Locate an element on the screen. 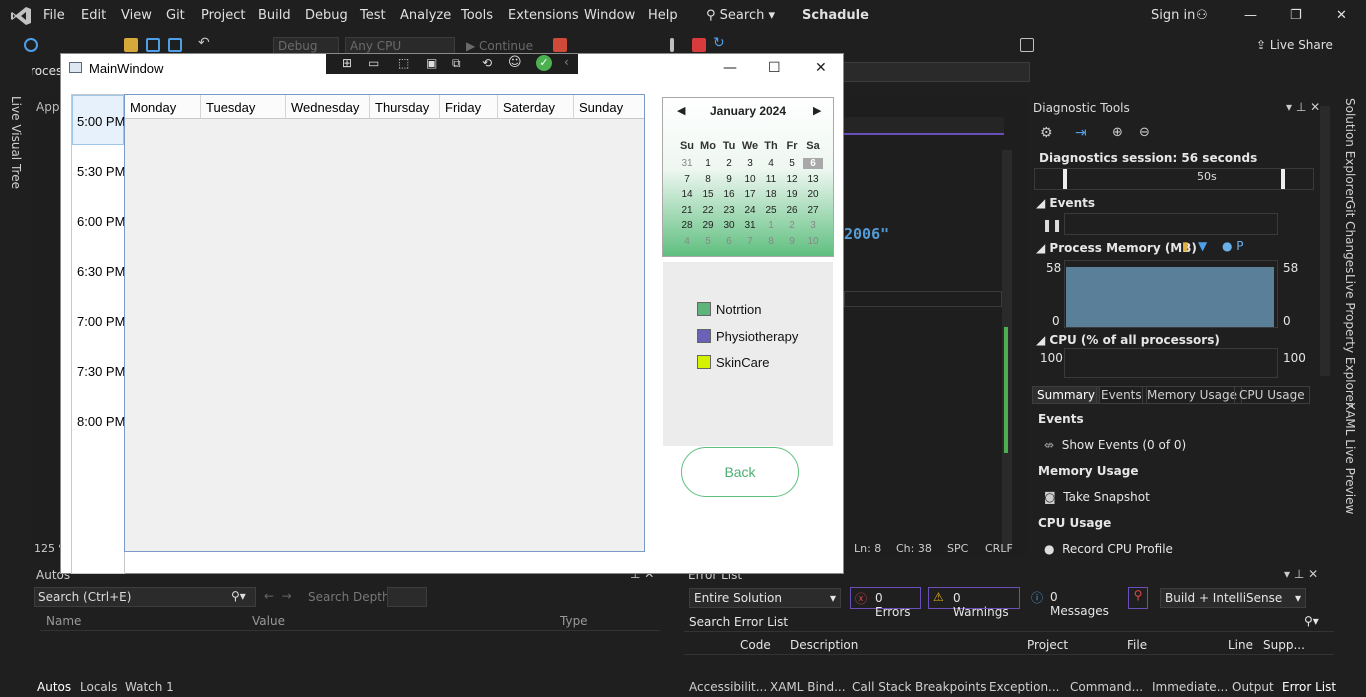  events-graph-label: ◢ Events is located at coordinates (1065, 203).